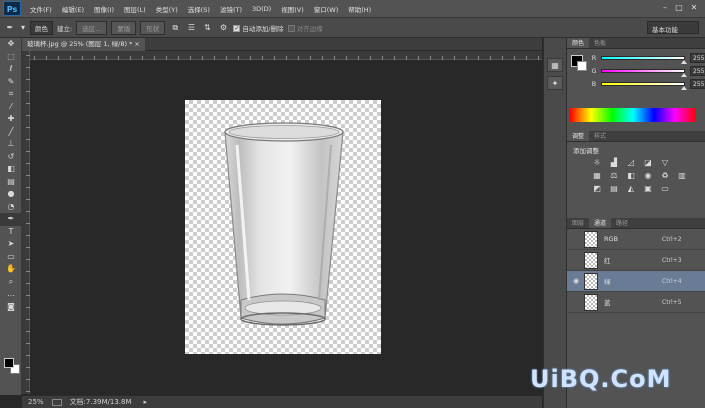  Describe the element at coordinates (11, 107) in the screenshot. I see `eyedropper-tool-icon: ⁄` at that location.